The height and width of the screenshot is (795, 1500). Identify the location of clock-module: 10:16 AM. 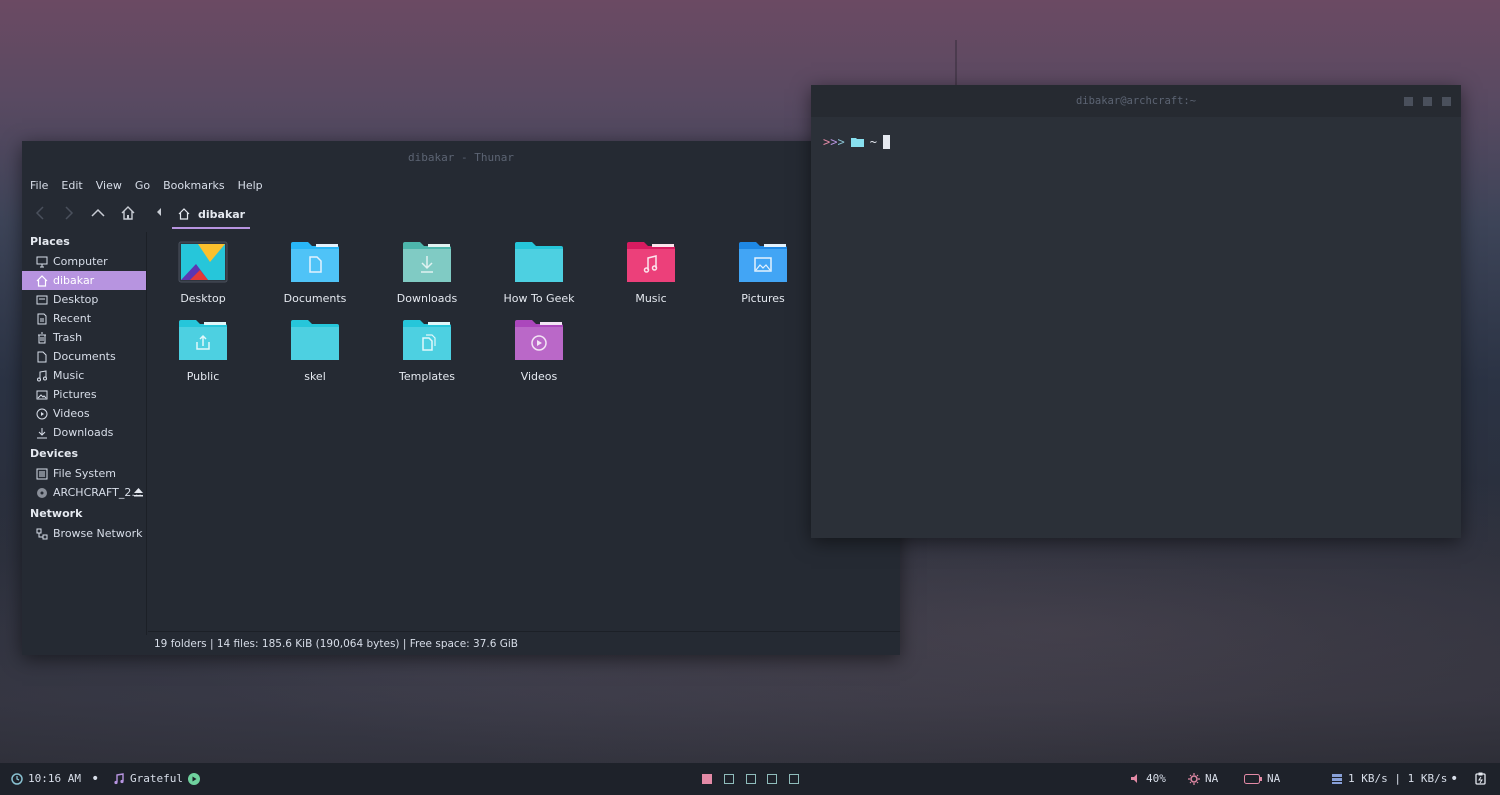
(46, 778).